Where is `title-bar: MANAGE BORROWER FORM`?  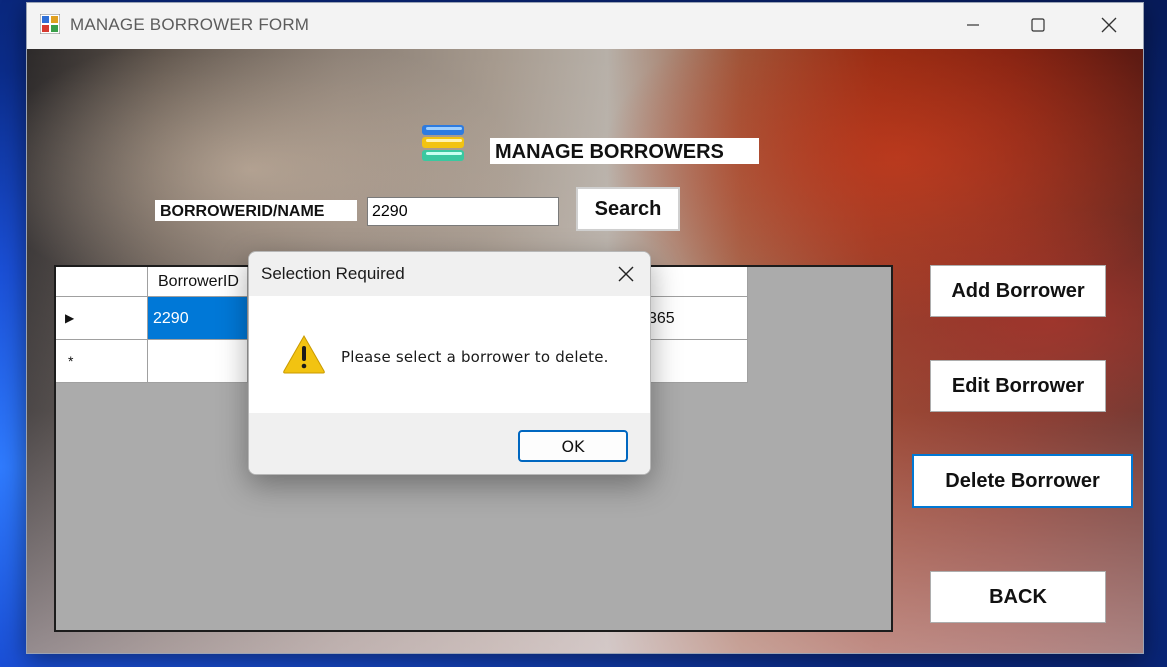
title-bar: MANAGE BORROWER FORM is located at coordinates (585, 26).